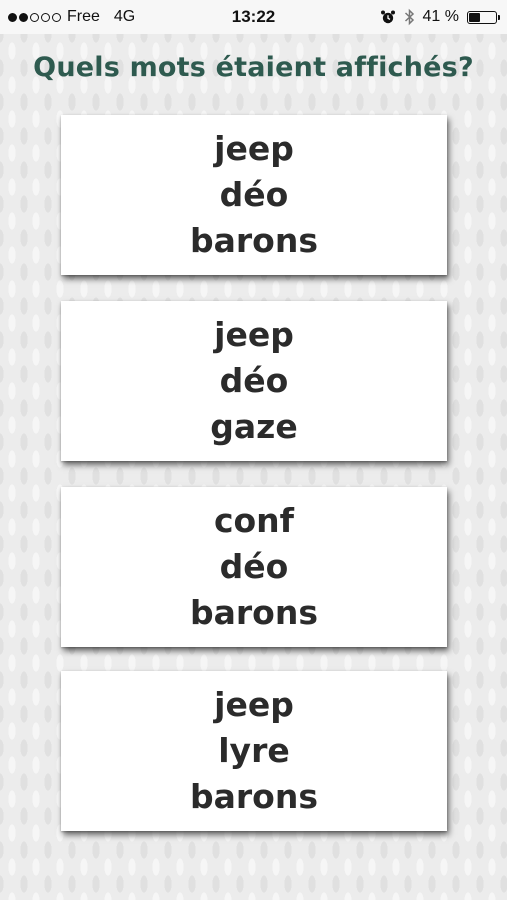  I want to click on answer-word: conf, so click(254, 520).